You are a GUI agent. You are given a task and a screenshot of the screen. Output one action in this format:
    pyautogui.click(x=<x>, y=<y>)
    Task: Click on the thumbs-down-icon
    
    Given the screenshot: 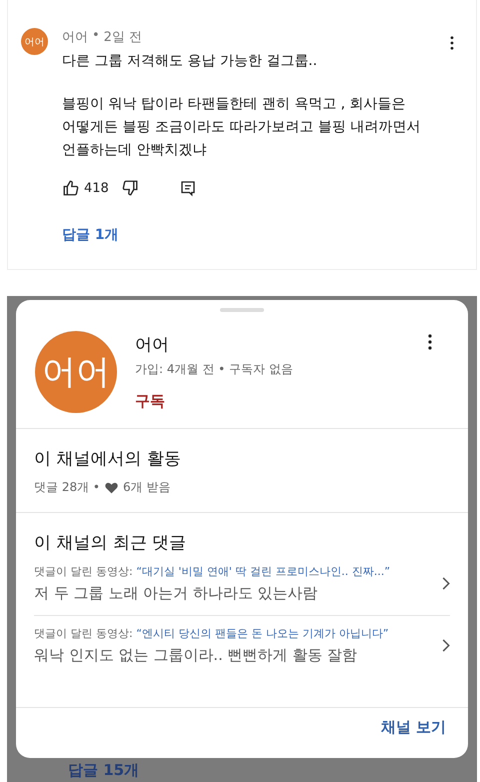 What is the action you would take?
    pyautogui.click(x=129, y=188)
    